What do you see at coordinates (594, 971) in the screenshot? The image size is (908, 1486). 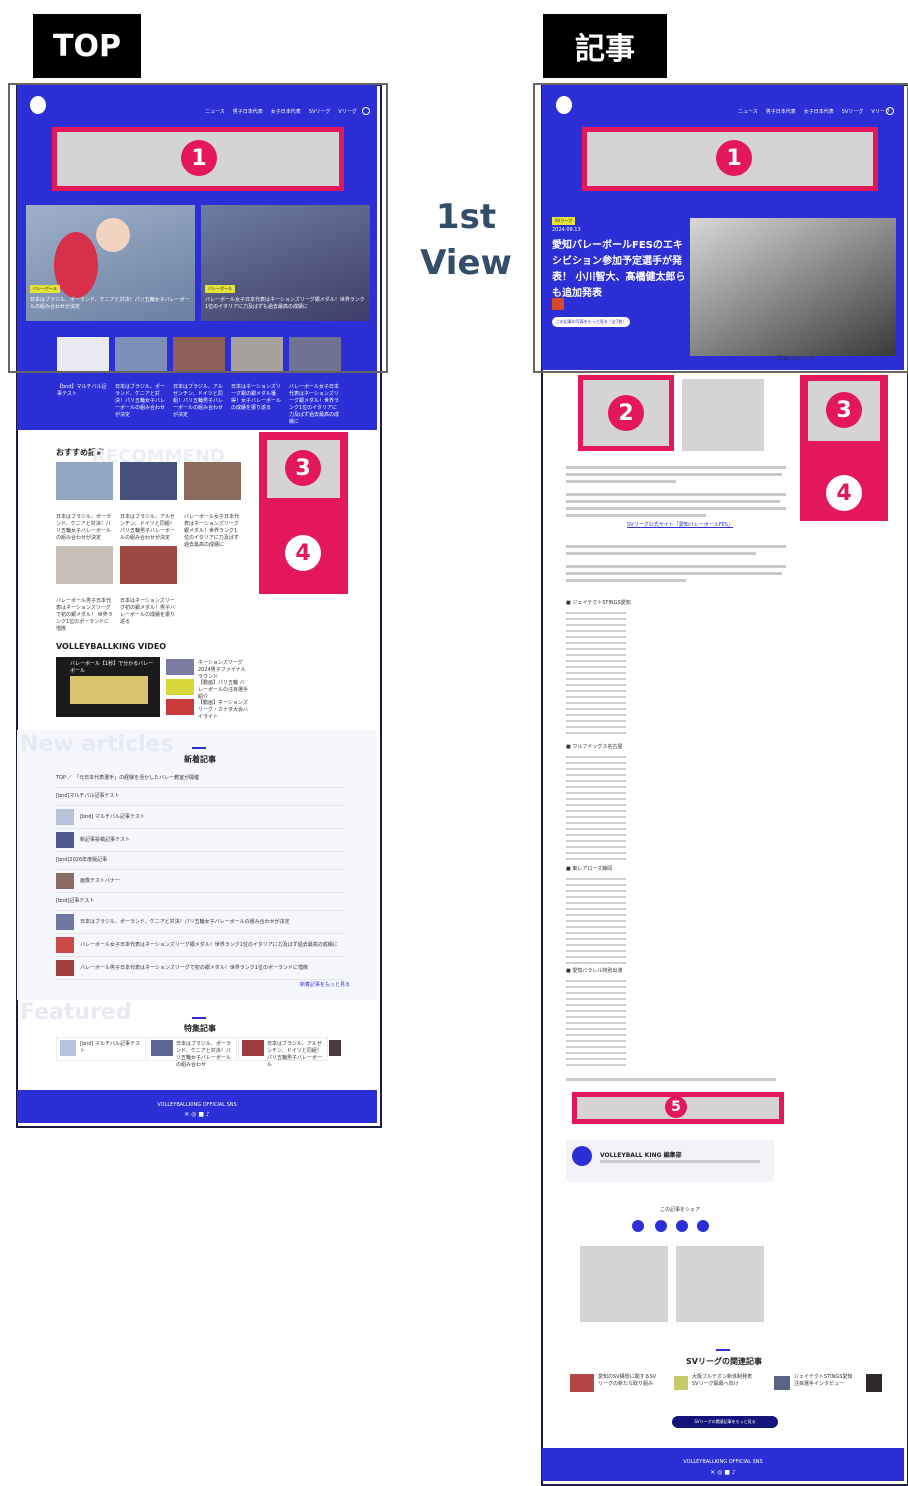 I see `list-heading: ■ 愛知パラレル特別出演` at bounding box center [594, 971].